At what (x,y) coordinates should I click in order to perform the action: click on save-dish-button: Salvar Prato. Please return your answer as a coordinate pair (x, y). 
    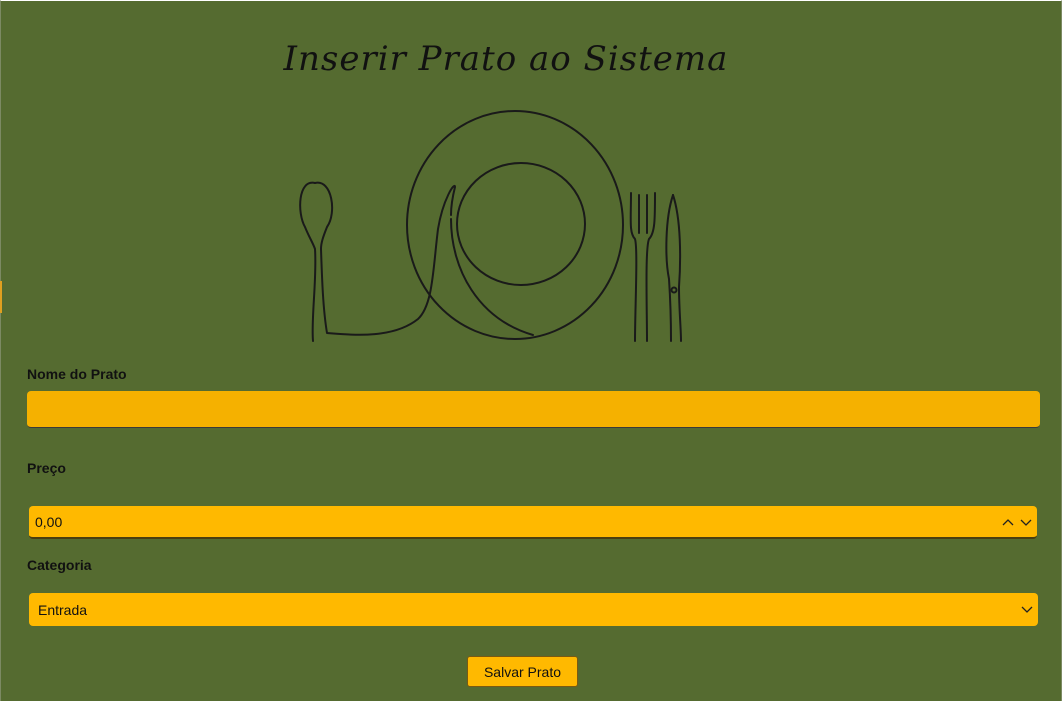
    Looking at the image, I should click on (522, 671).